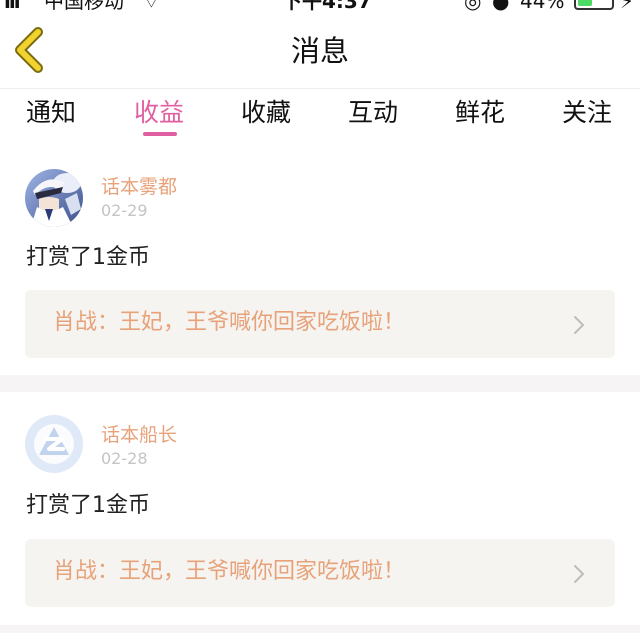 The image size is (640, 633). I want to click on signal-icon: ııl, so click(12, 6).